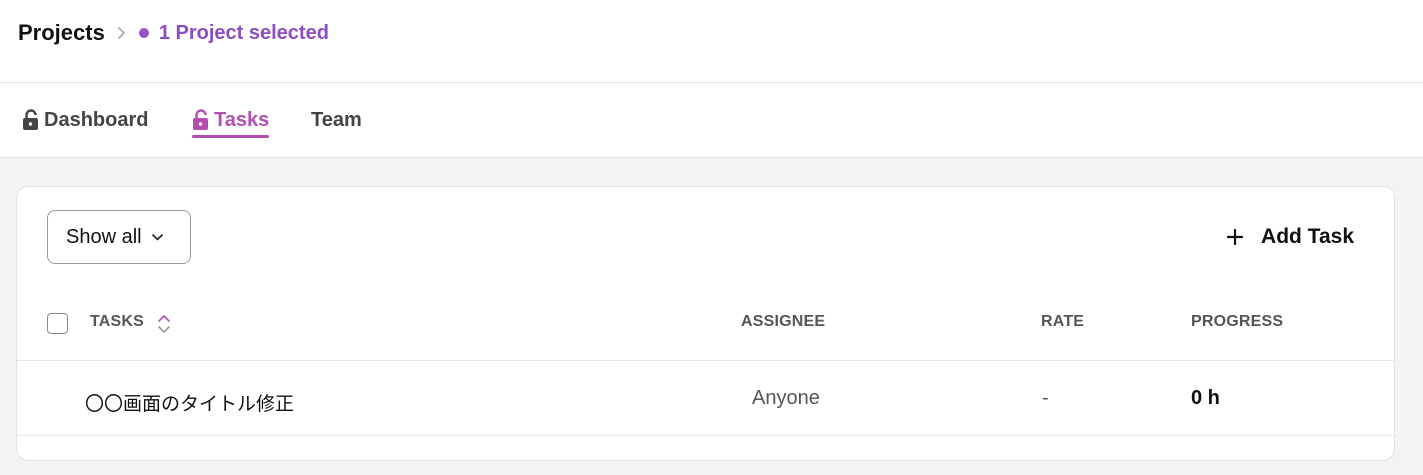 Image resolution: width=1423 pixels, height=475 pixels. What do you see at coordinates (242, 119) in the screenshot?
I see `tab-tasks-label: Tasks` at bounding box center [242, 119].